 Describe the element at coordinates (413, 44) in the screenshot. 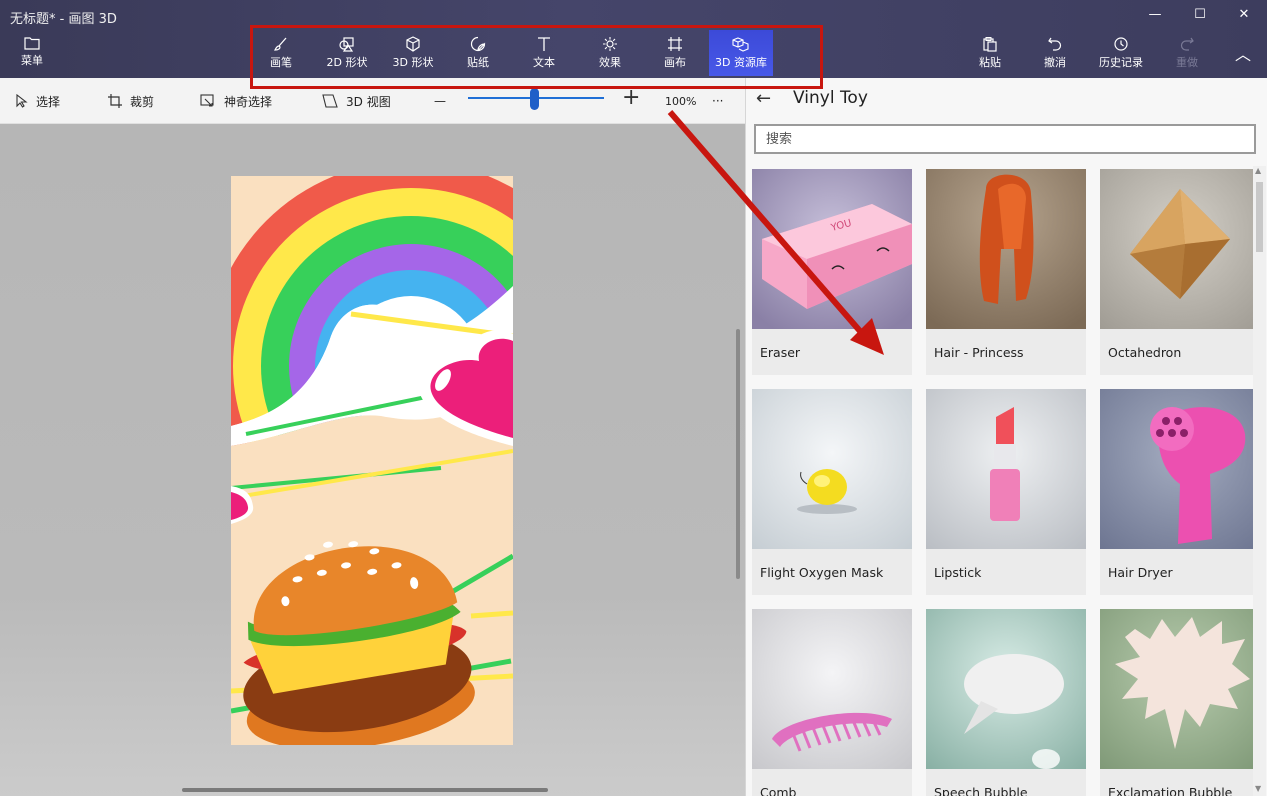

I see `cube-icon` at that location.